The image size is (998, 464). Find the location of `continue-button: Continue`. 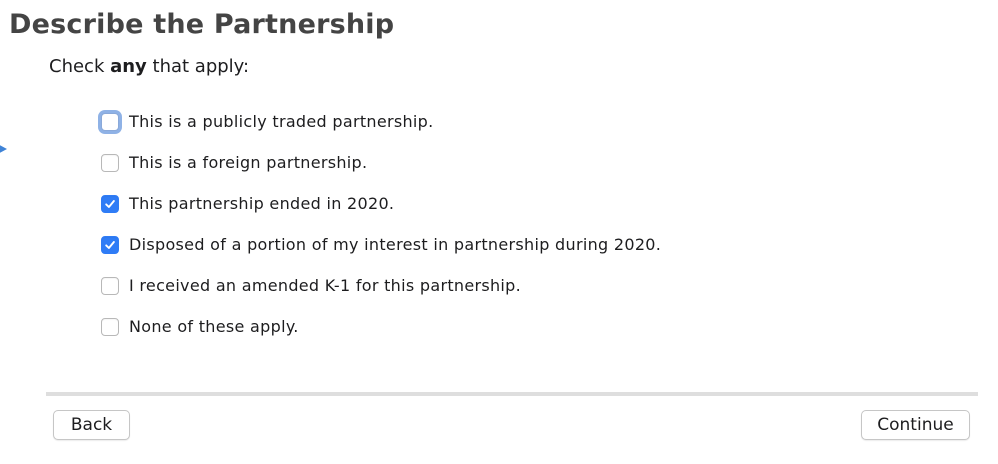

continue-button: Continue is located at coordinates (915, 425).